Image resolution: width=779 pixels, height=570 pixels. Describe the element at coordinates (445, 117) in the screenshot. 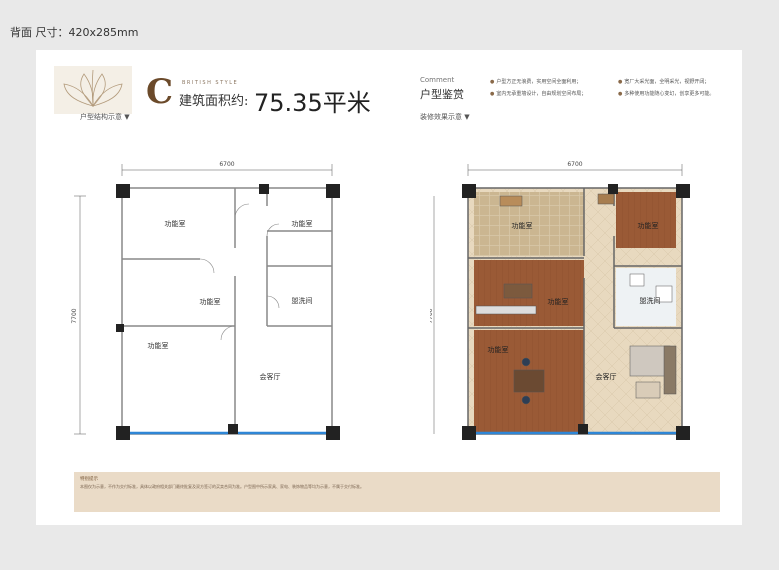

I see `decoration-plan-title: 装修效果示意 ▼` at that location.